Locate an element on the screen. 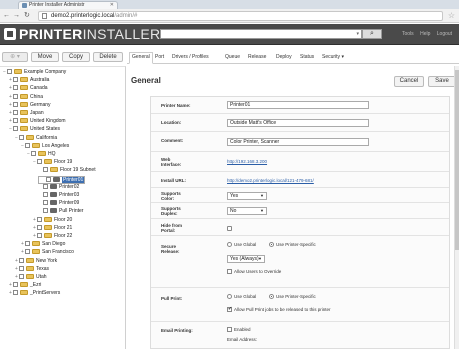 This screenshot has width=459, height=349. tab-general: General is located at coordinates (141, 58).